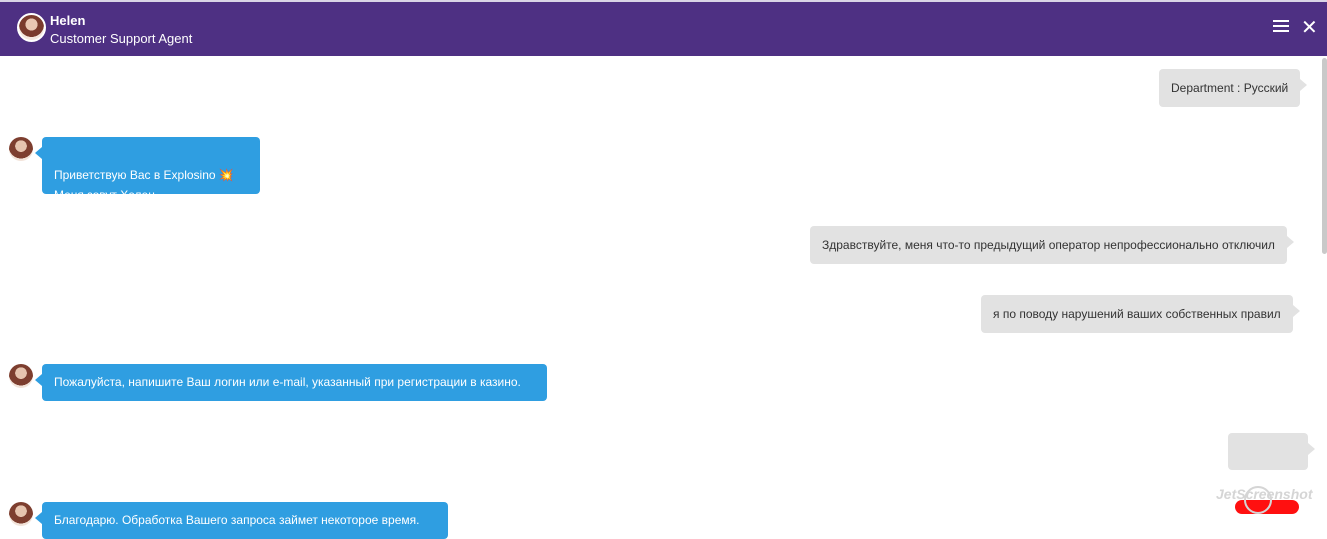 The height and width of the screenshot is (539, 1327). Describe the element at coordinates (121, 38) in the screenshot. I see `agent-role: Customer Support Agent` at that location.